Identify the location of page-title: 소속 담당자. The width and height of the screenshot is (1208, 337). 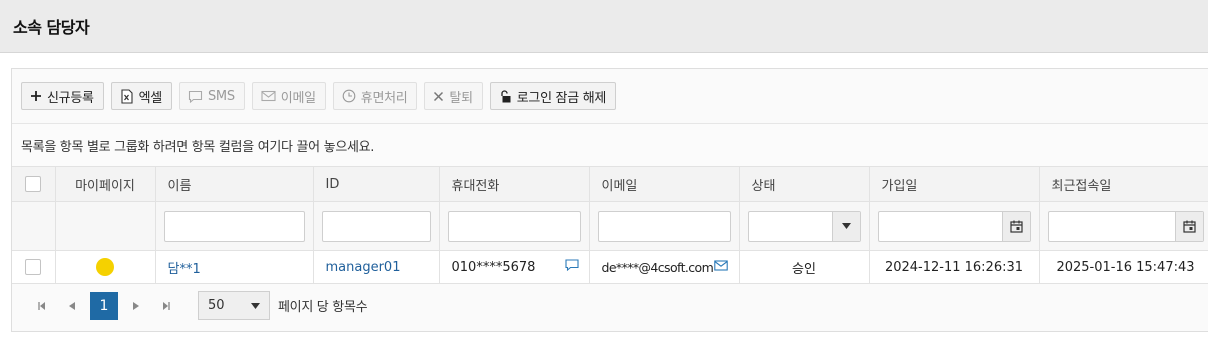
(51, 27).